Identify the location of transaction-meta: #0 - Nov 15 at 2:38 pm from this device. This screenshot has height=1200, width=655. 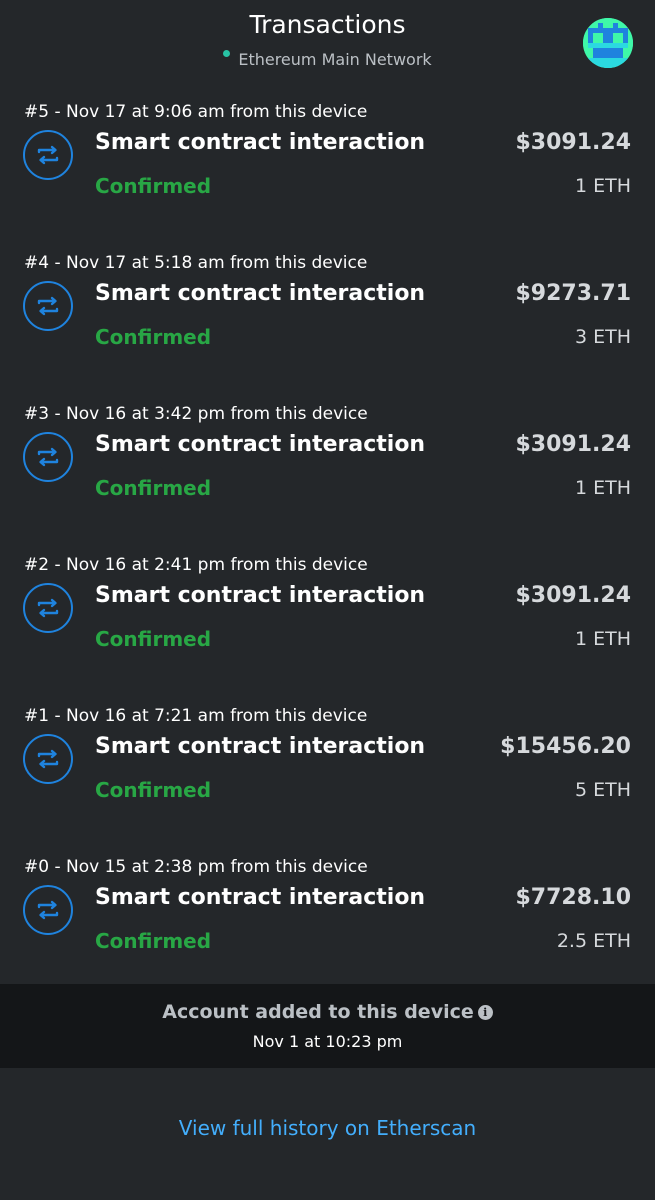
(196, 867).